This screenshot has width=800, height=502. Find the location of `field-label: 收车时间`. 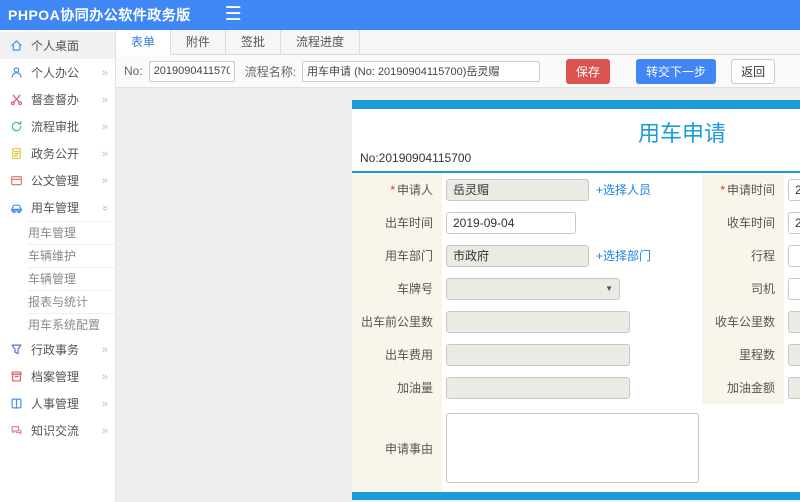

field-label: 收车时间 is located at coordinates (743, 222).